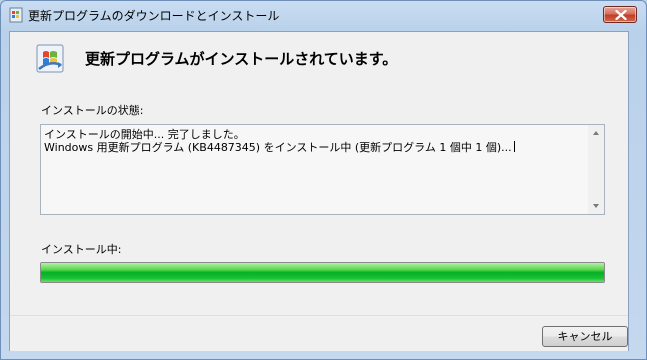 The height and width of the screenshot is (360, 647). Describe the element at coordinates (514, 146) in the screenshot. I see `text-caret` at that location.